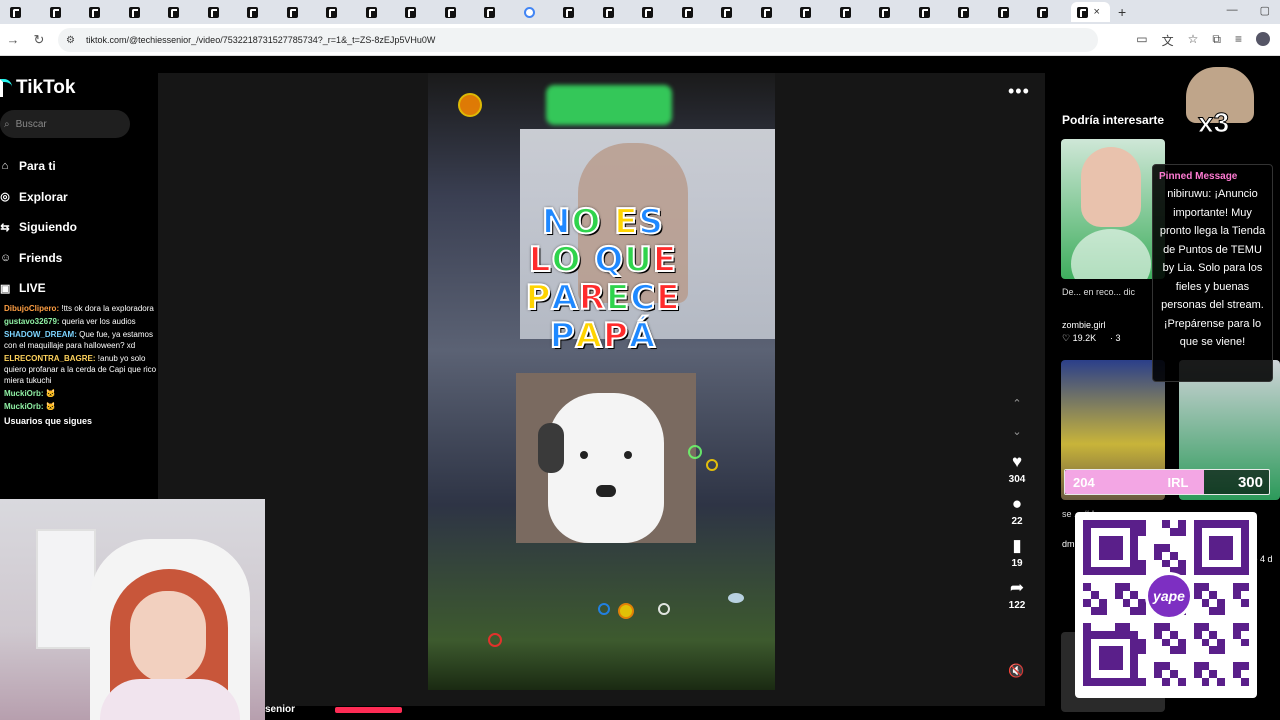 The height and width of the screenshot is (720, 1280). I want to click on save-count: 19, so click(1017, 563).